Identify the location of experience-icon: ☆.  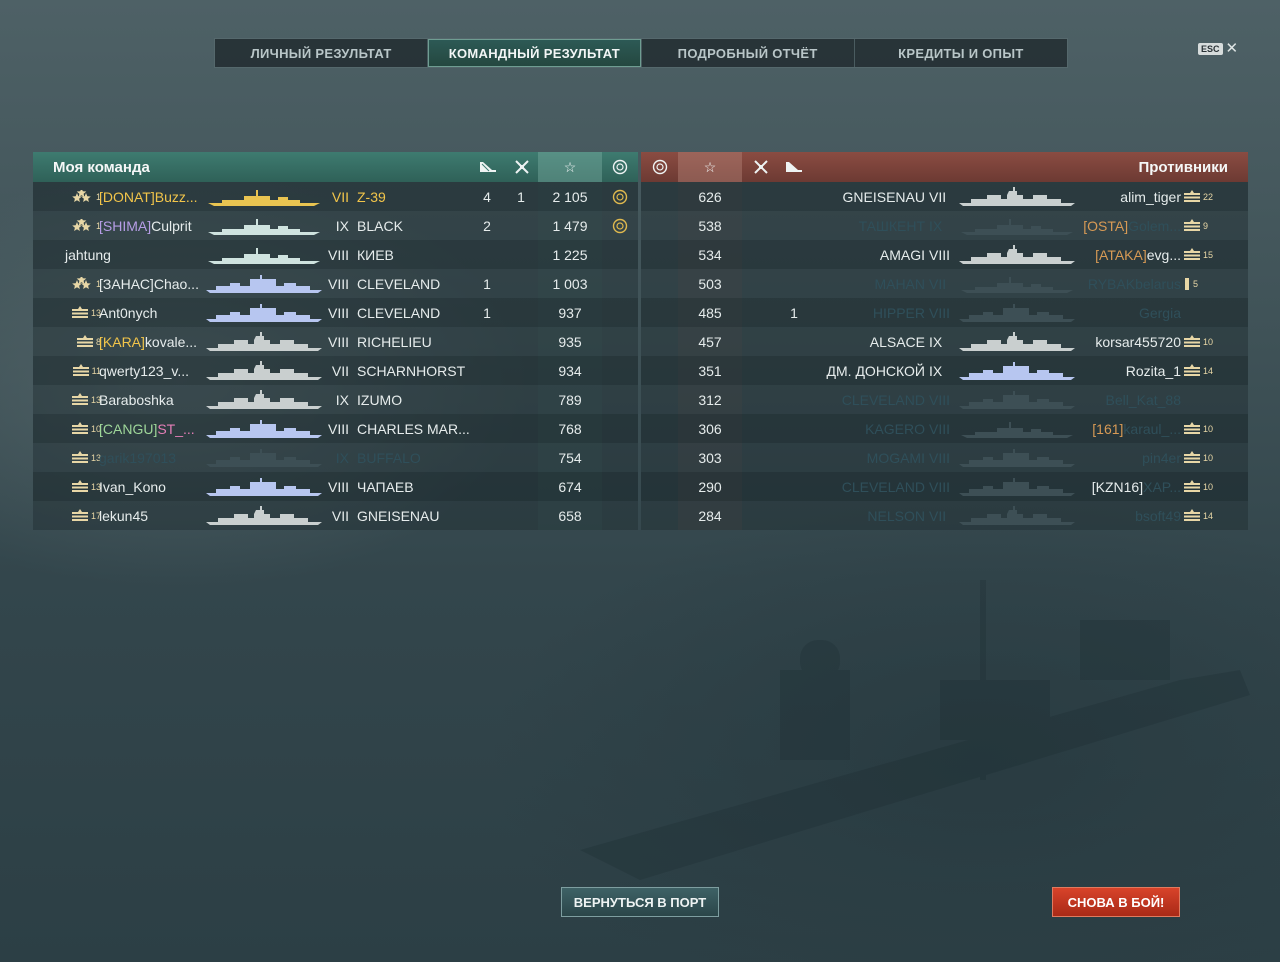
(710, 167).